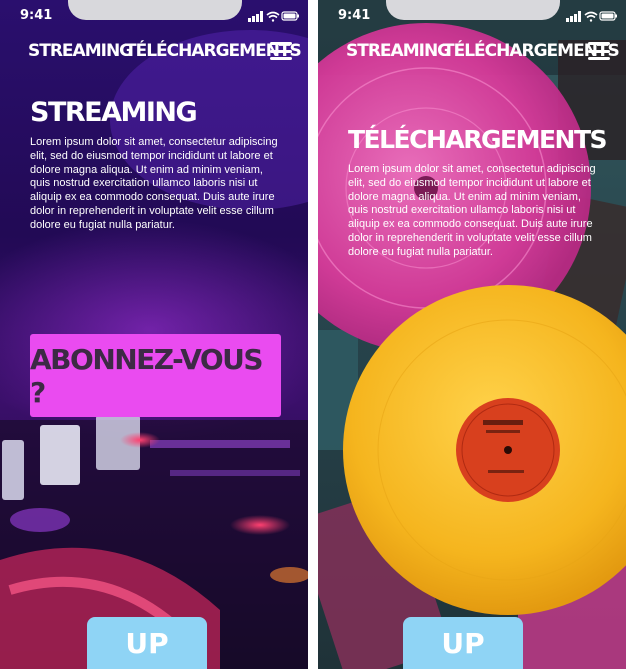 This screenshot has width=626, height=669. Describe the element at coordinates (155, 375) in the screenshot. I see `subscribe-button: ABONNEZ-VOUS ?` at that location.